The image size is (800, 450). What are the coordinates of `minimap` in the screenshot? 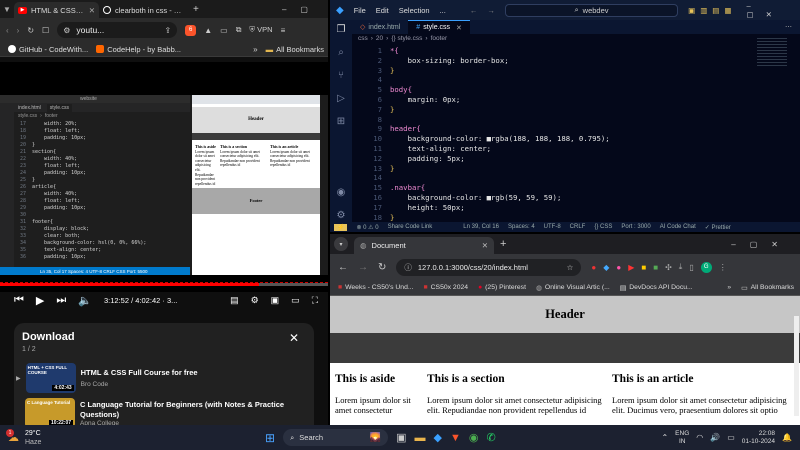 It's located at (772, 53).